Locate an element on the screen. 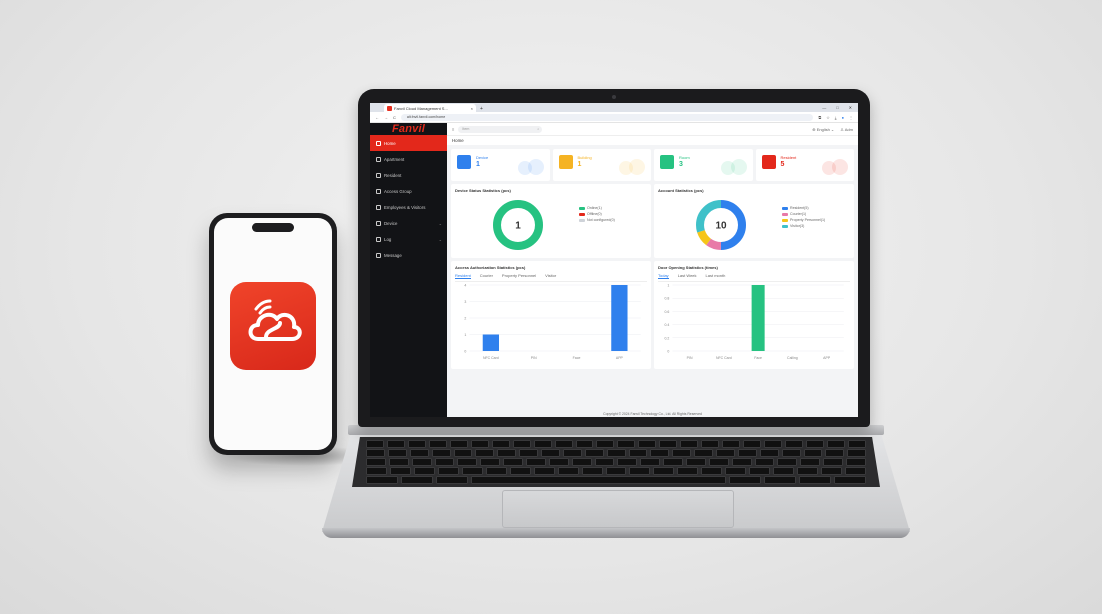 Image resolution: width=1102 pixels, height=614 pixels. user-icon: ♙ is located at coordinates (842, 129).